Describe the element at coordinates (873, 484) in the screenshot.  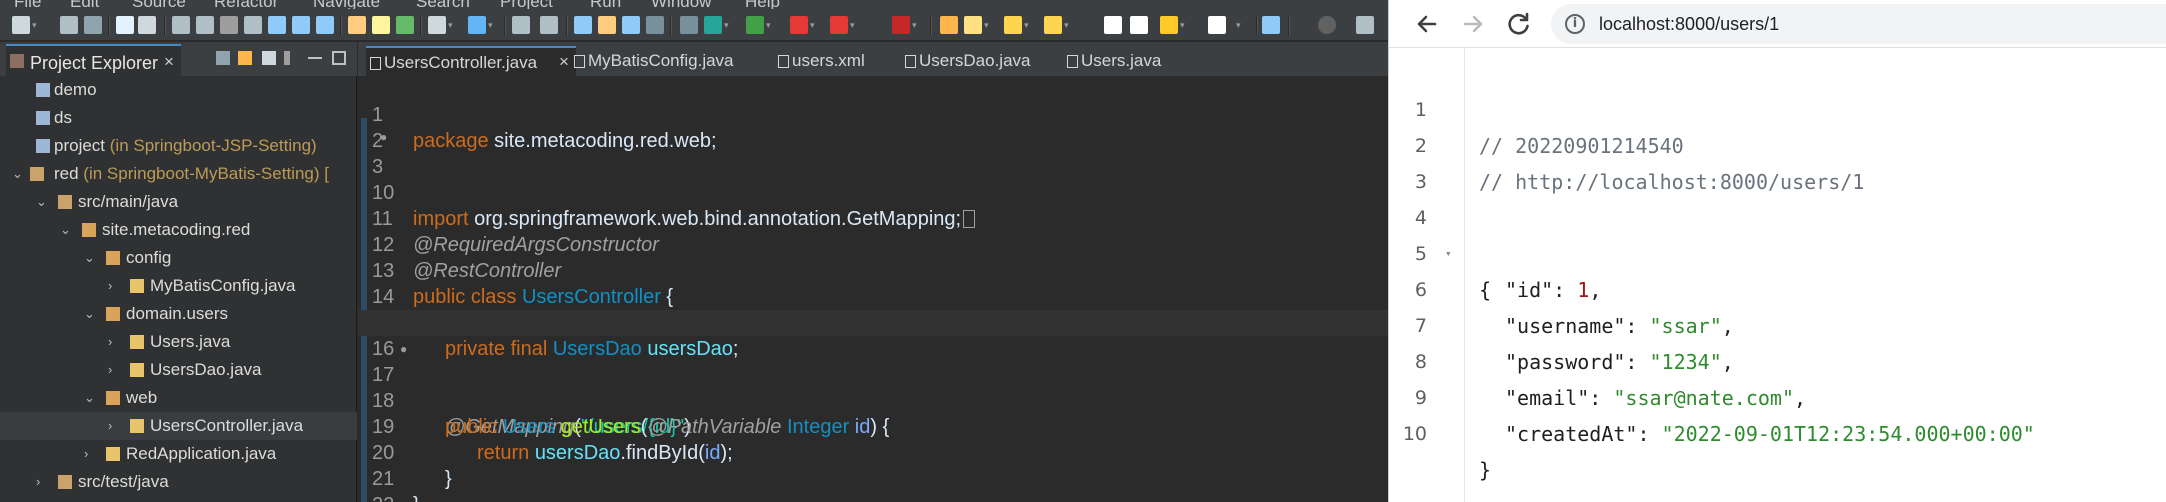
I see `code-line: 22` at that location.